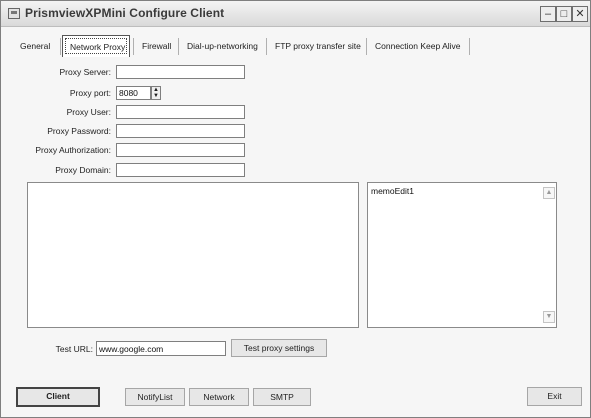  What do you see at coordinates (156, 46) in the screenshot?
I see `tab-firewall: Firewall` at bounding box center [156, 46].